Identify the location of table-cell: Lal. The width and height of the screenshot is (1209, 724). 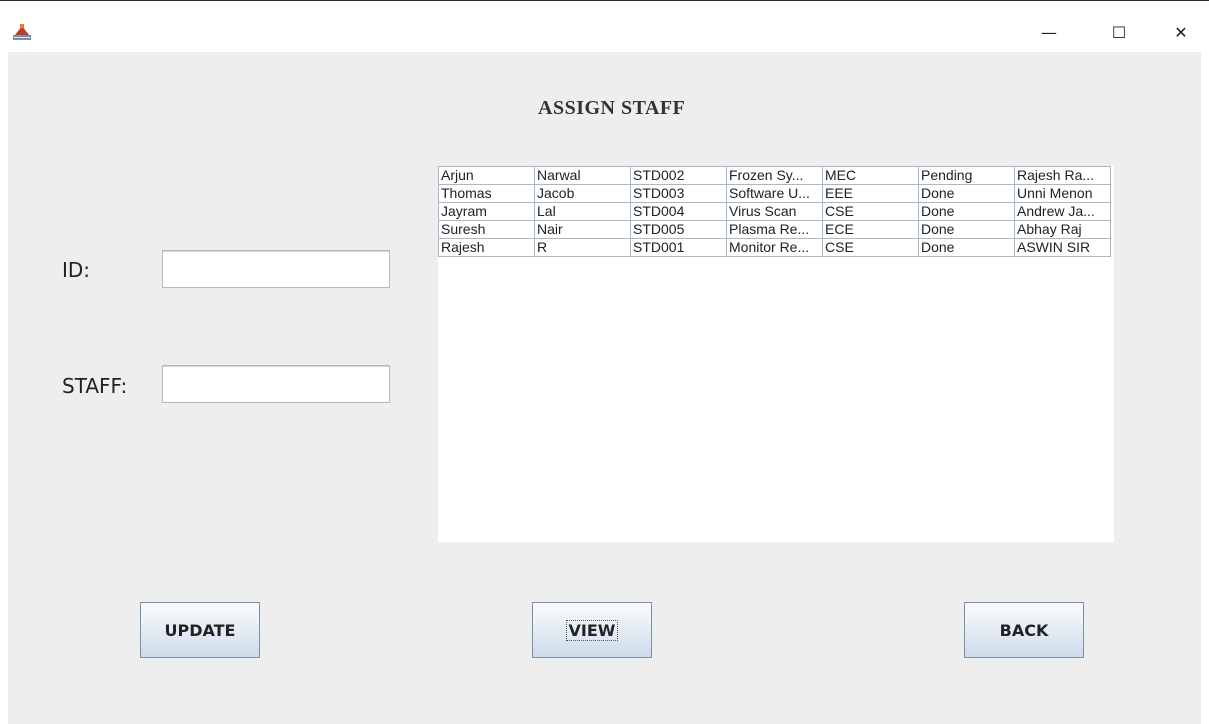
(582, 211).